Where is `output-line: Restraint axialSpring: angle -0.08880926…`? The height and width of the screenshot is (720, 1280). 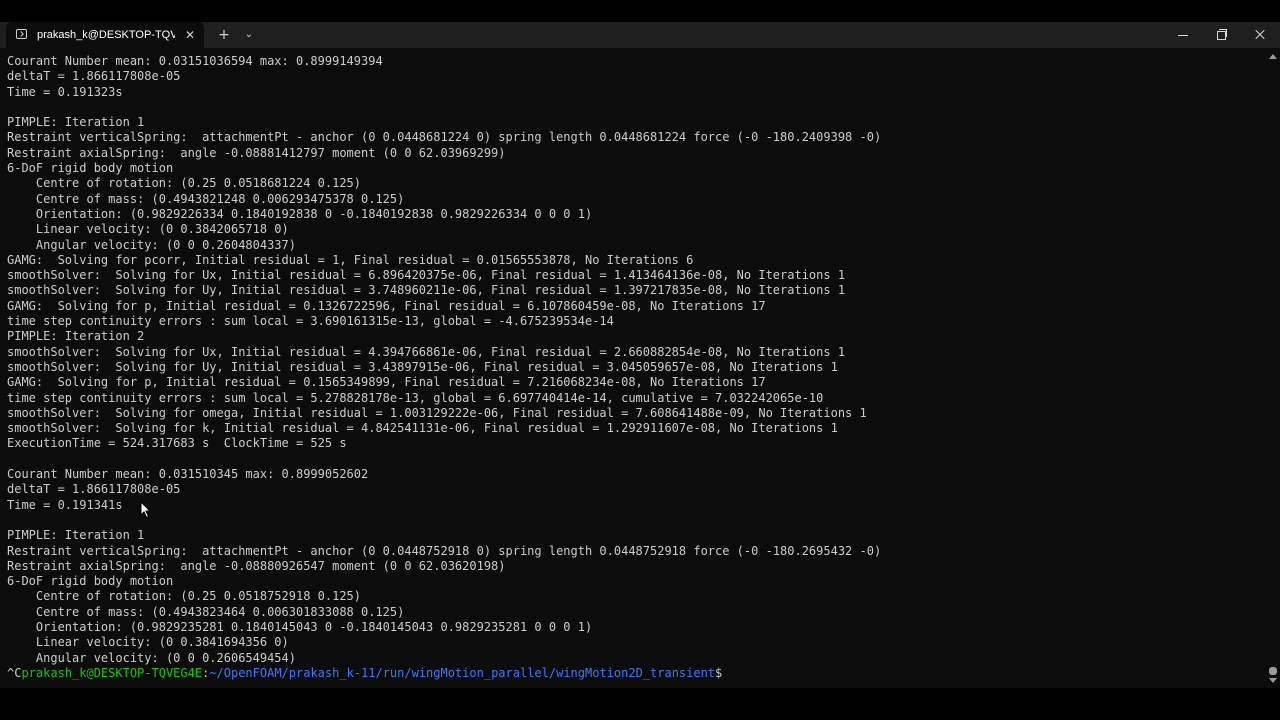 output-line: Restraint axialSpring: angle -0.08880926… is located at coordinates (256, 565).